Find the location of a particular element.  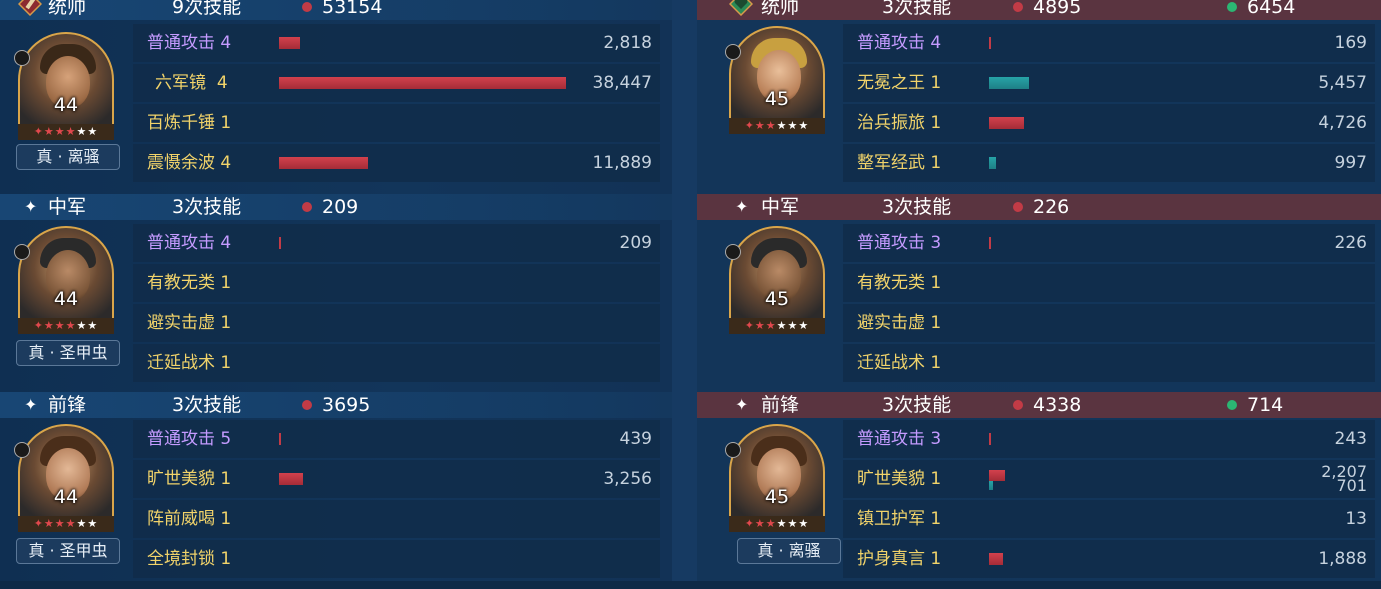

role-label: 中军 is located at coordinates (67, 207).